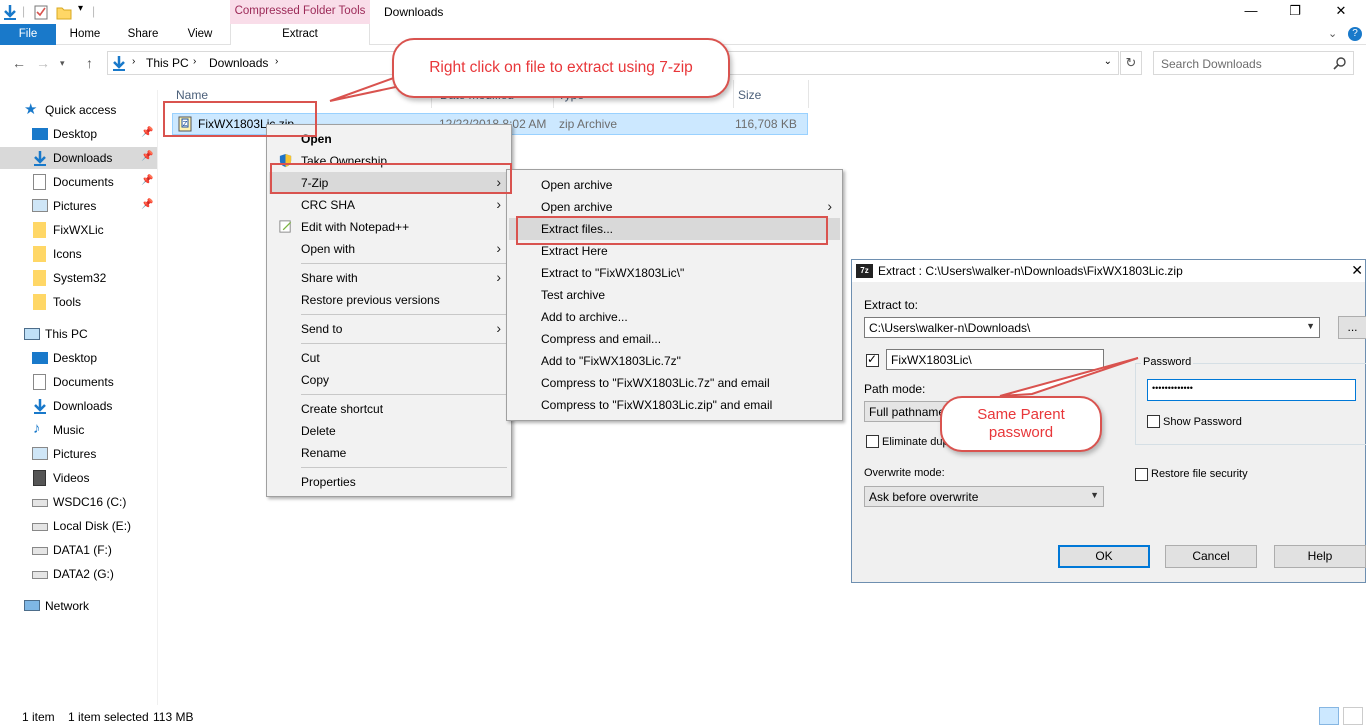 Image resolution: width=1366 pixels, height=728 pixels. Describe the element at coordinates (64, 12) in the screenshot. I see `new-folder-icon` at that location.